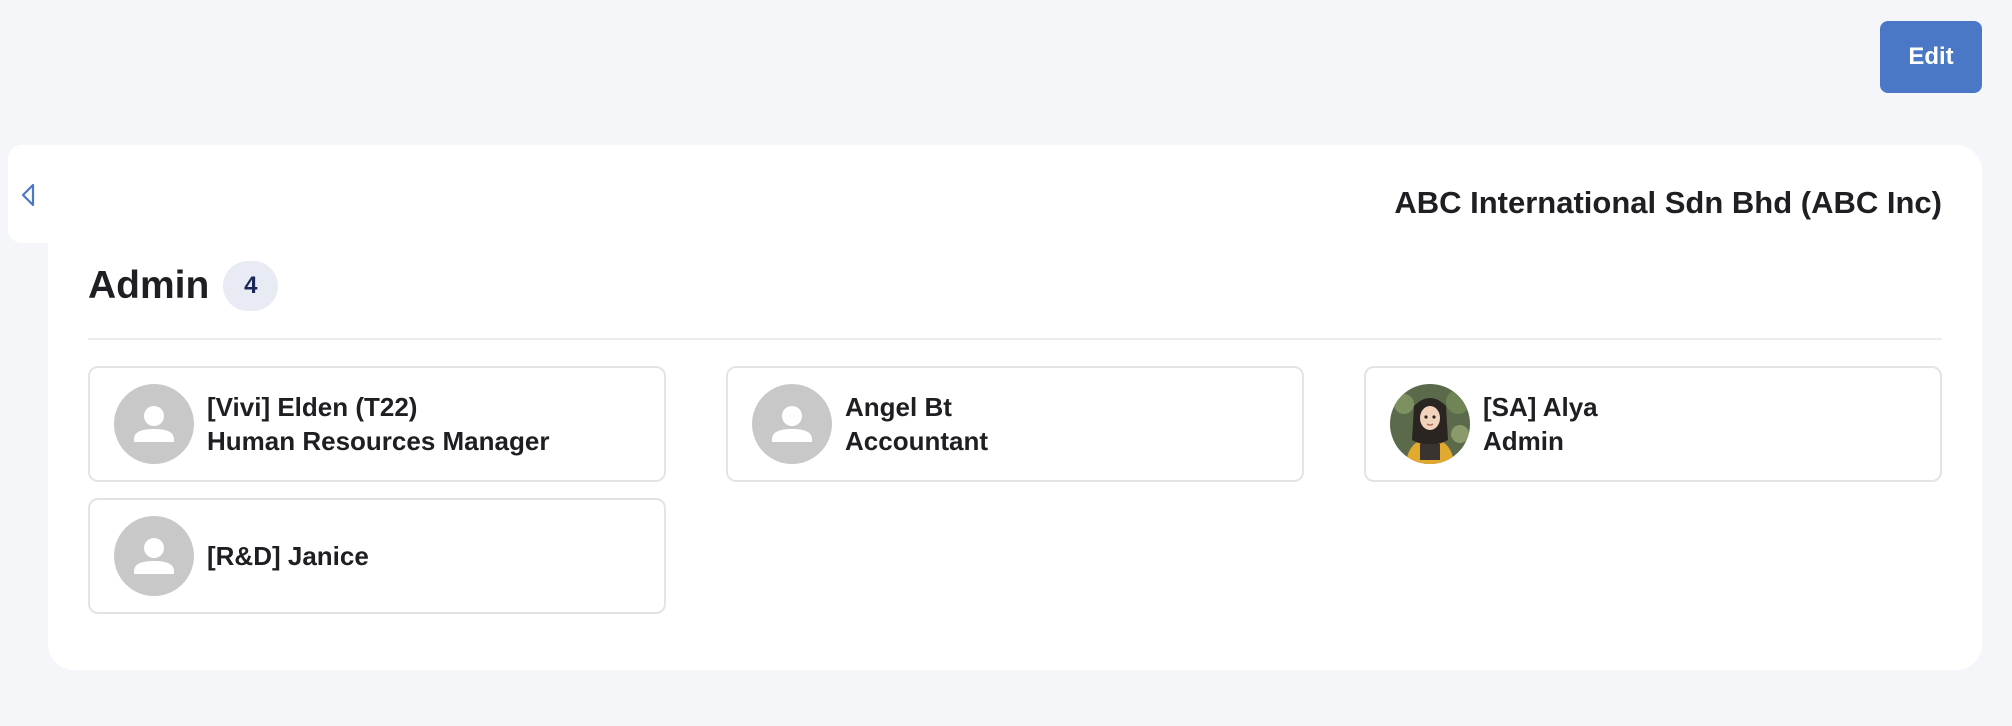  What do you see at coordinates (1931, 57) in the screenshot?
I see `edit-button: Edit` at bounding box center [1931, 57].